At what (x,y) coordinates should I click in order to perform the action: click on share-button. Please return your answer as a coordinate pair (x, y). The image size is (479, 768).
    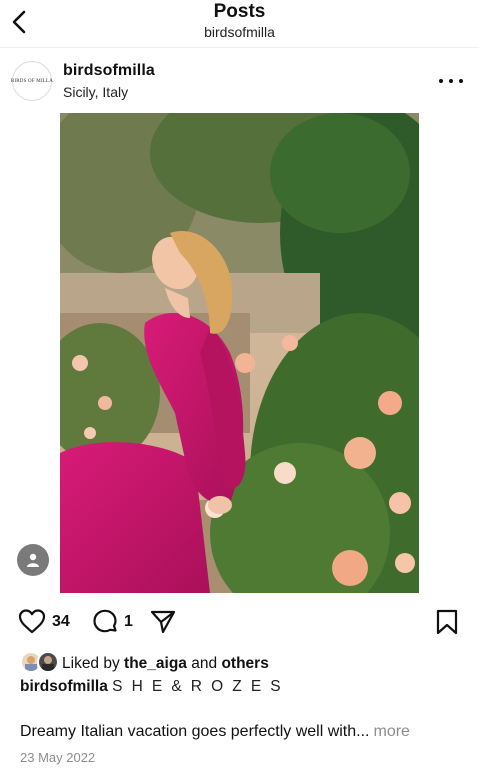
    Looking at the image, I should click on (163, 624).